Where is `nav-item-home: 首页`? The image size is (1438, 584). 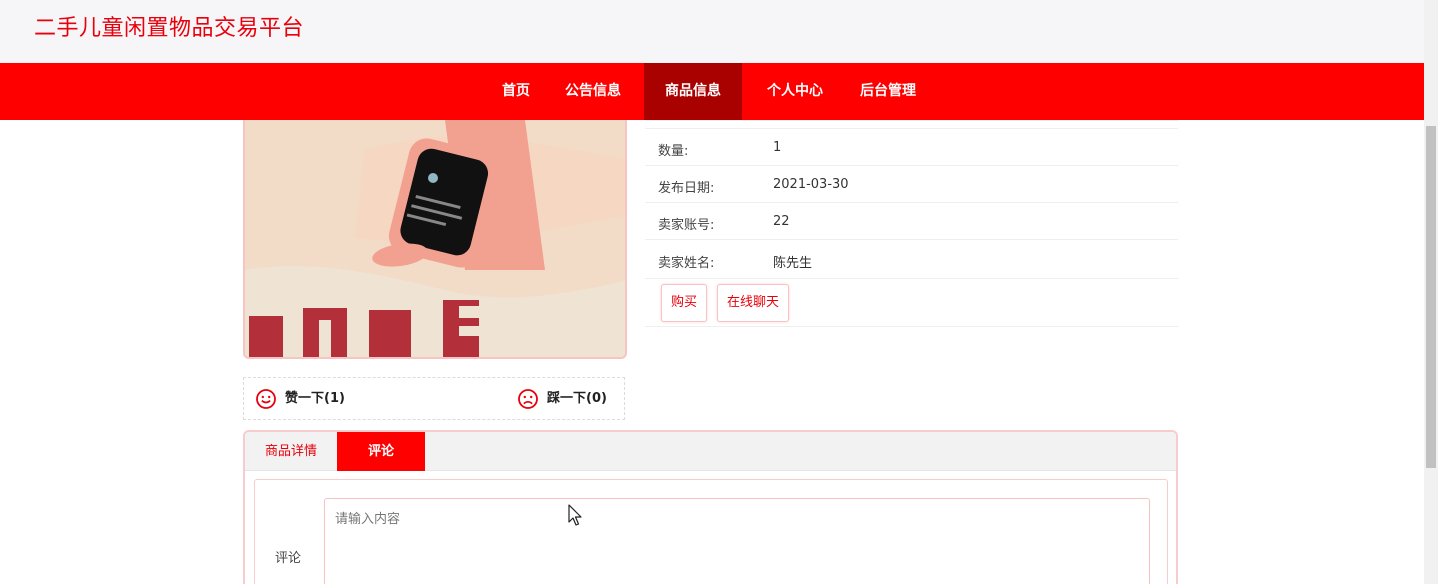
nav-item-home: 首页 is located at coordinates (516, 91).